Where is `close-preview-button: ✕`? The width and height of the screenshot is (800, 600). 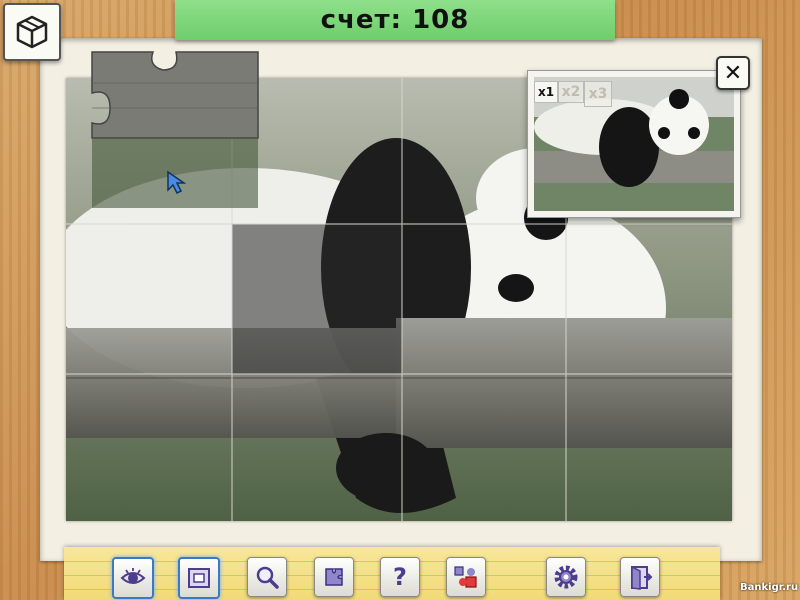
close-preview-button: ✕ is located at coordinates (733, 73).